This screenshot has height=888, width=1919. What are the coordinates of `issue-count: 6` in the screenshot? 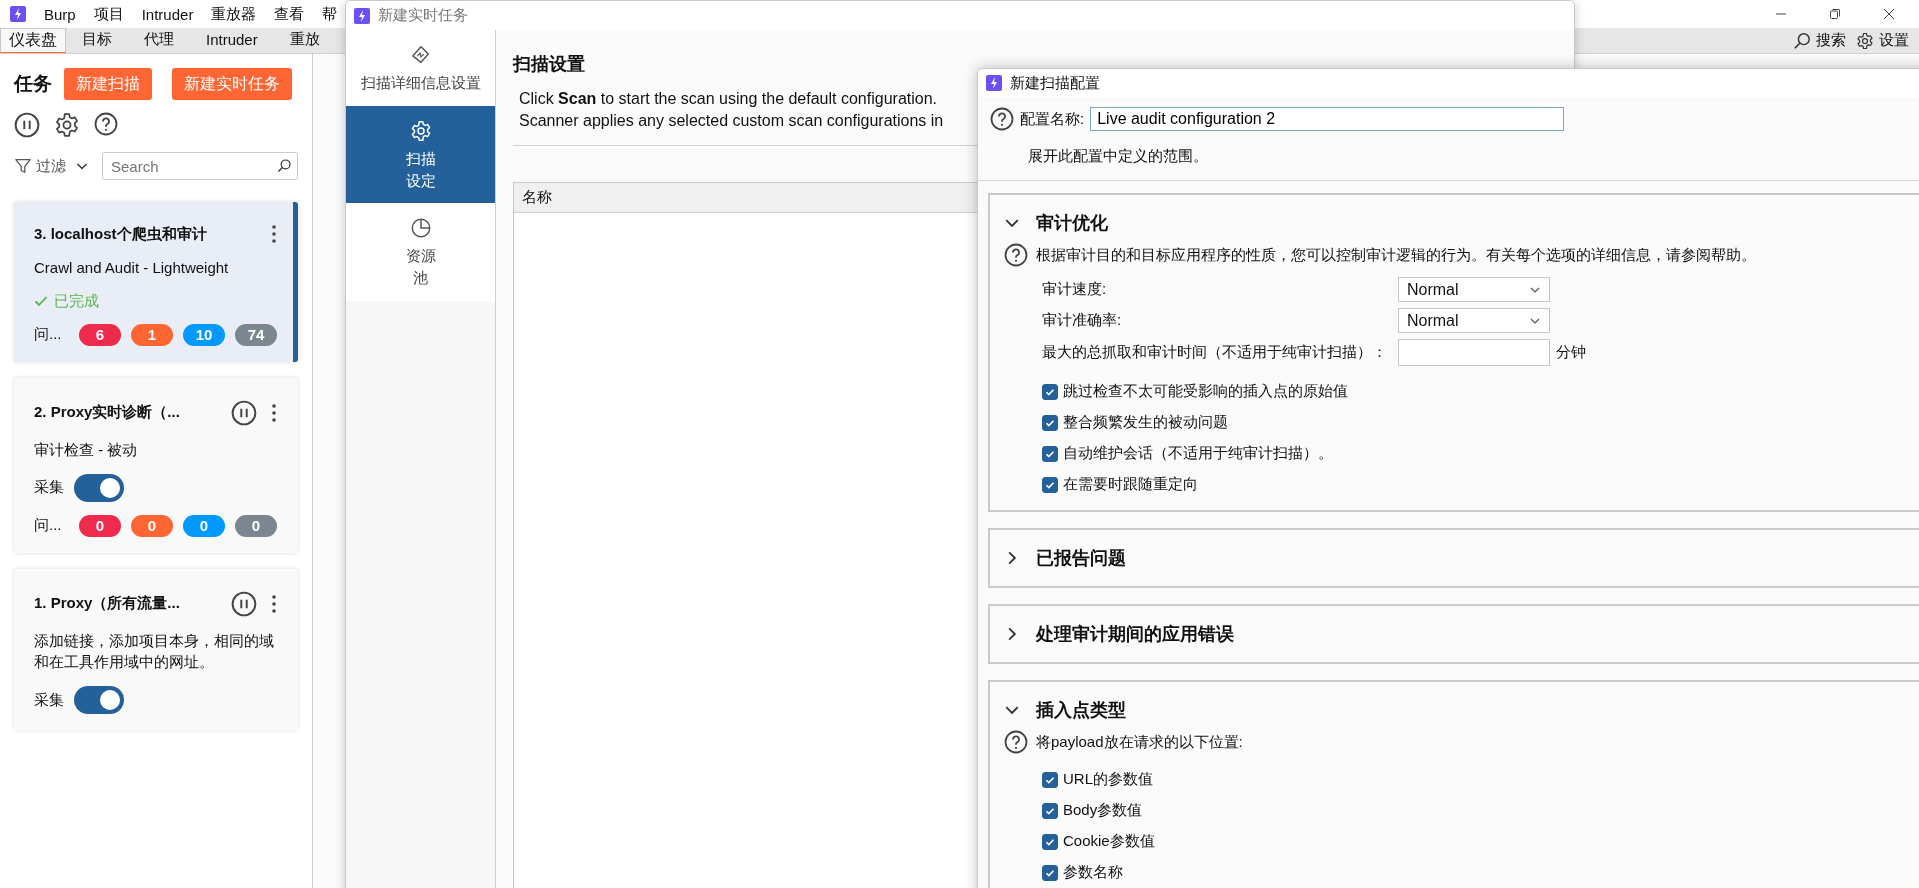 It's located at (100, 334).